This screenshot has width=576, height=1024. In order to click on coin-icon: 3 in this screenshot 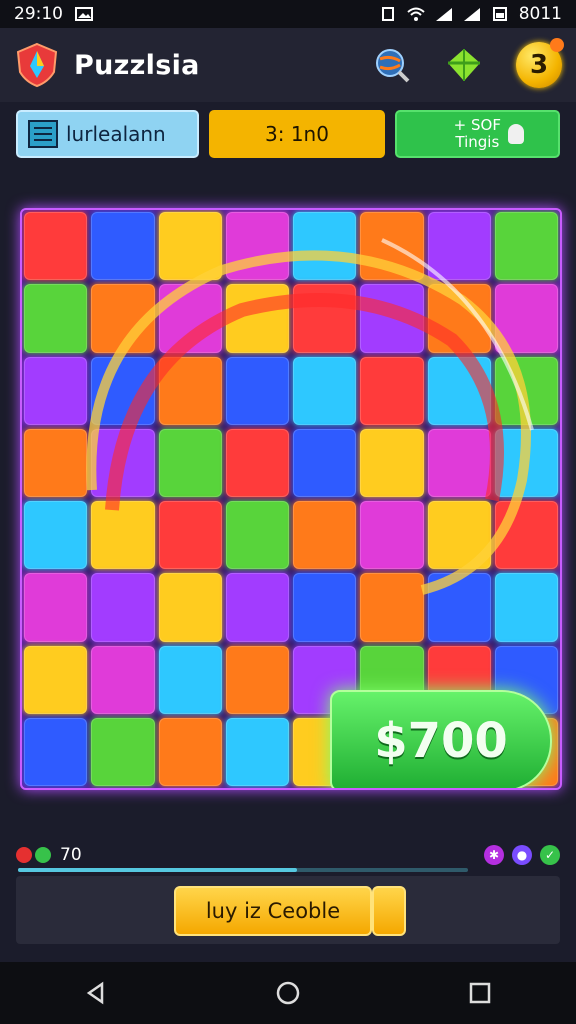, I will do `click(540, 63)`.